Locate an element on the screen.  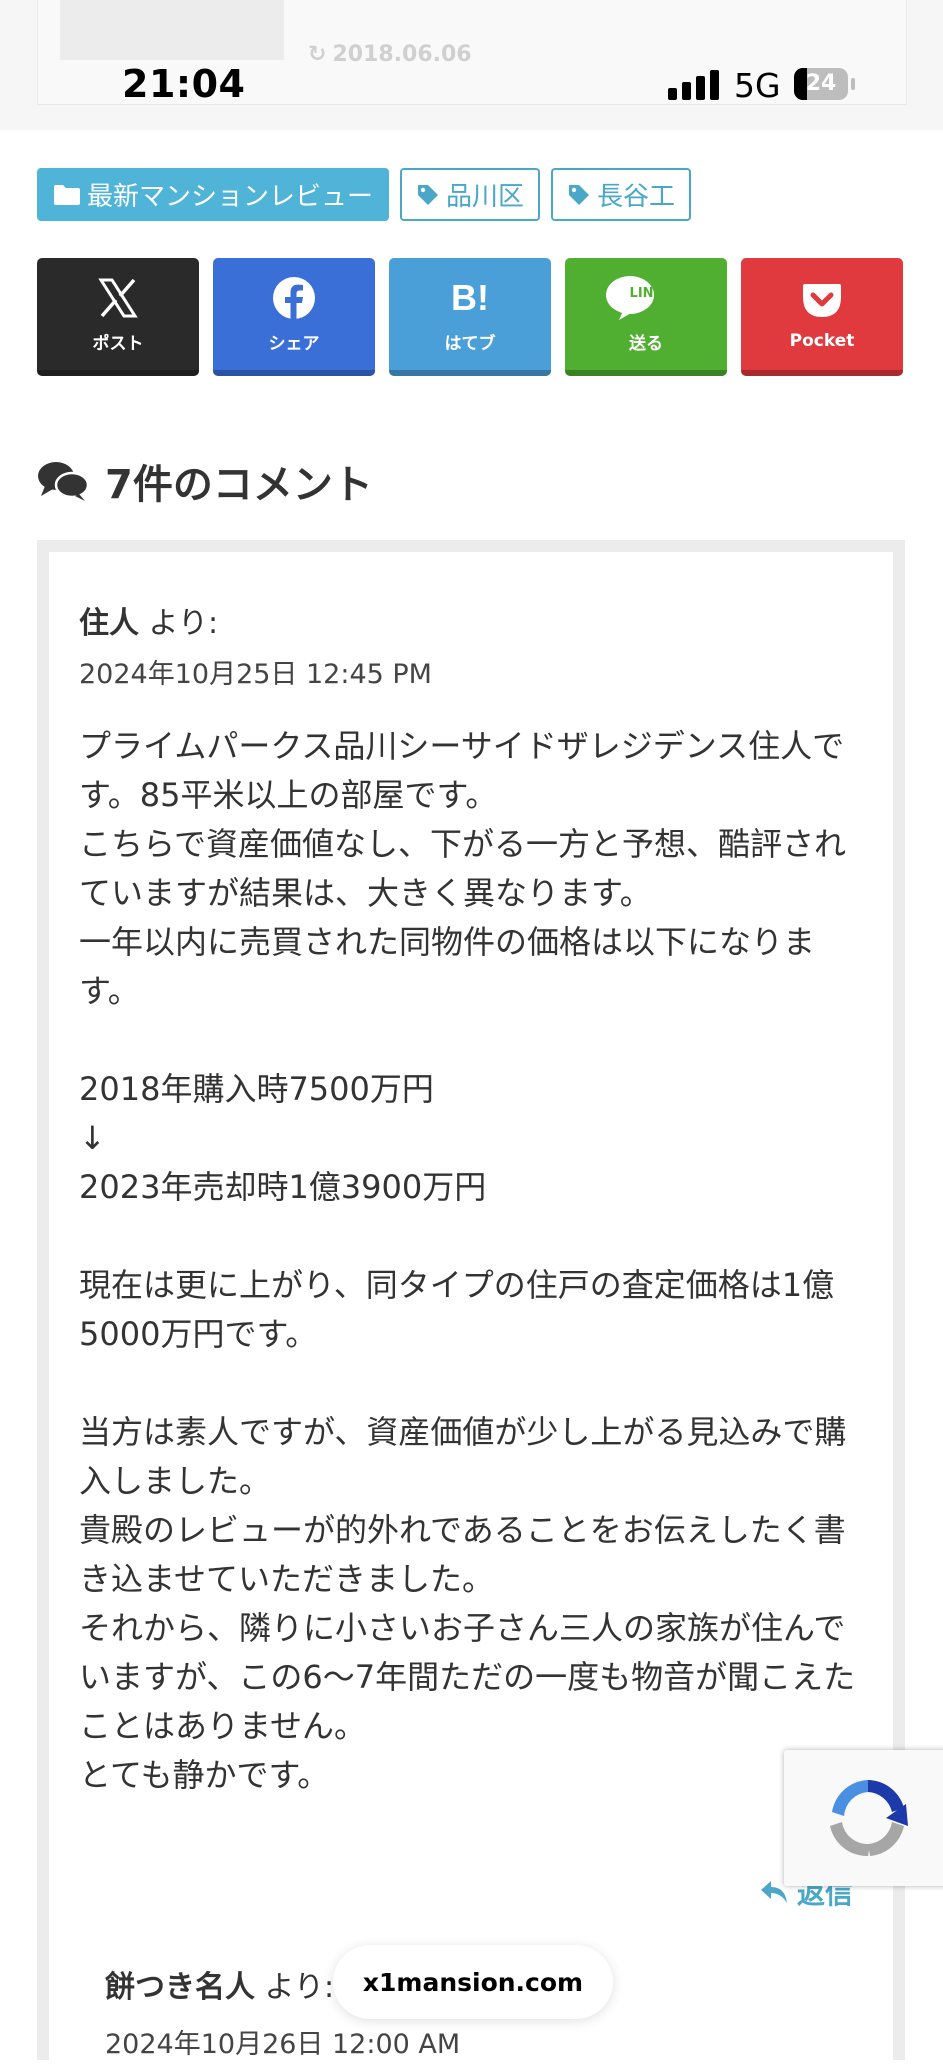
comment-date: 2024年10月25日 12:45 PM is located at coordinates (255, 674).